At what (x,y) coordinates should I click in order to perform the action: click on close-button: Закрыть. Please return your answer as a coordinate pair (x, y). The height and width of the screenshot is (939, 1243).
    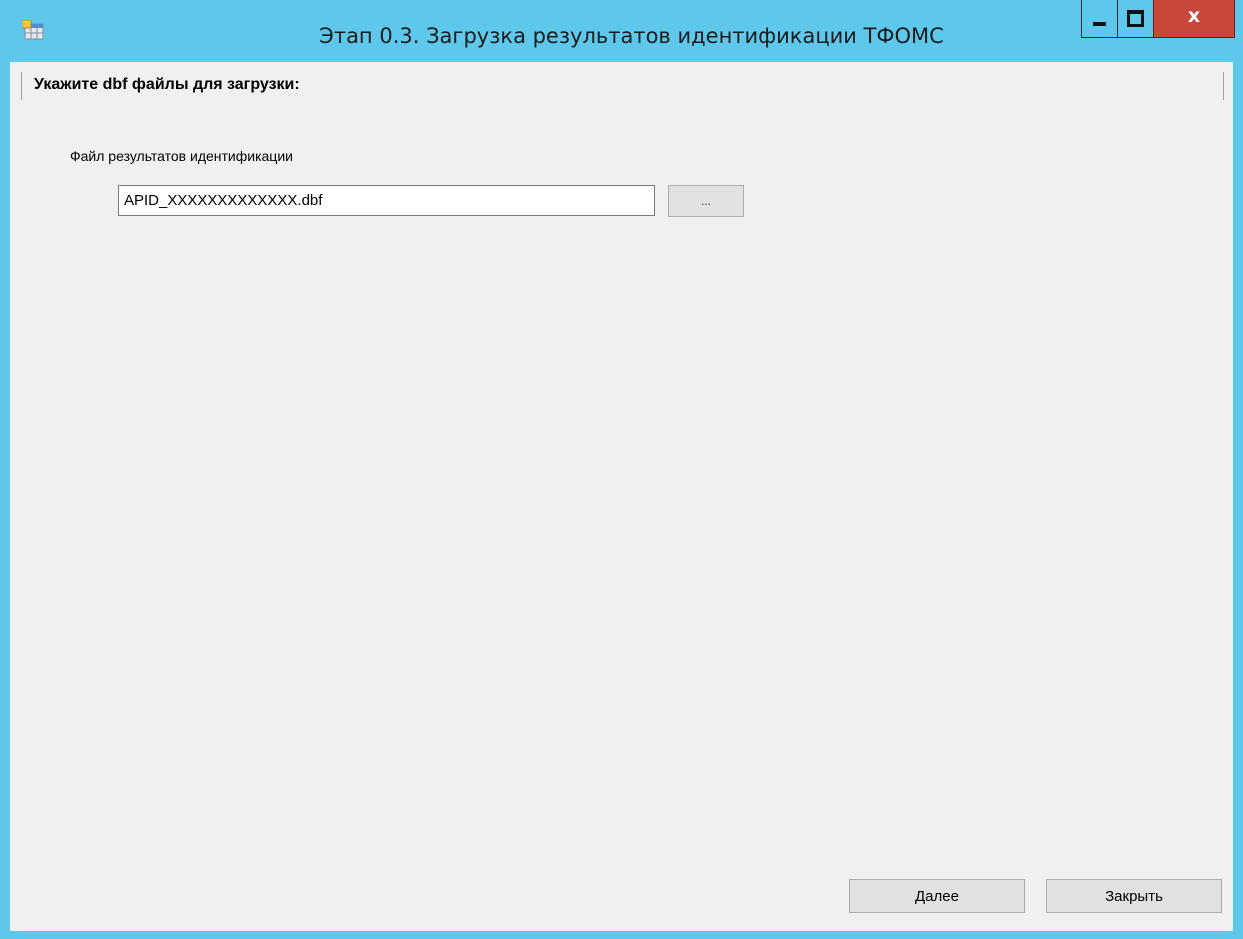
    Looking at the image, I should click on (1134, 896).